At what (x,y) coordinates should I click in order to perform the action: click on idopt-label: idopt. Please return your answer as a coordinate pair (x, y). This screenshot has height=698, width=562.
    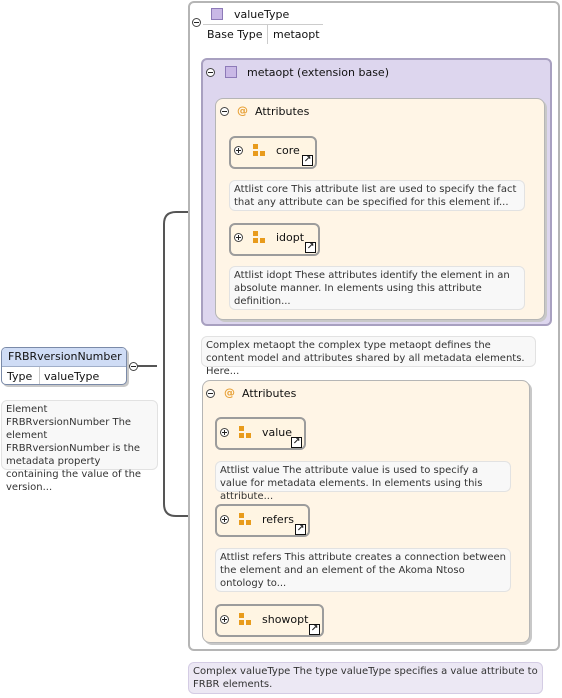
    Looking at the image, I should click on (290, 237).